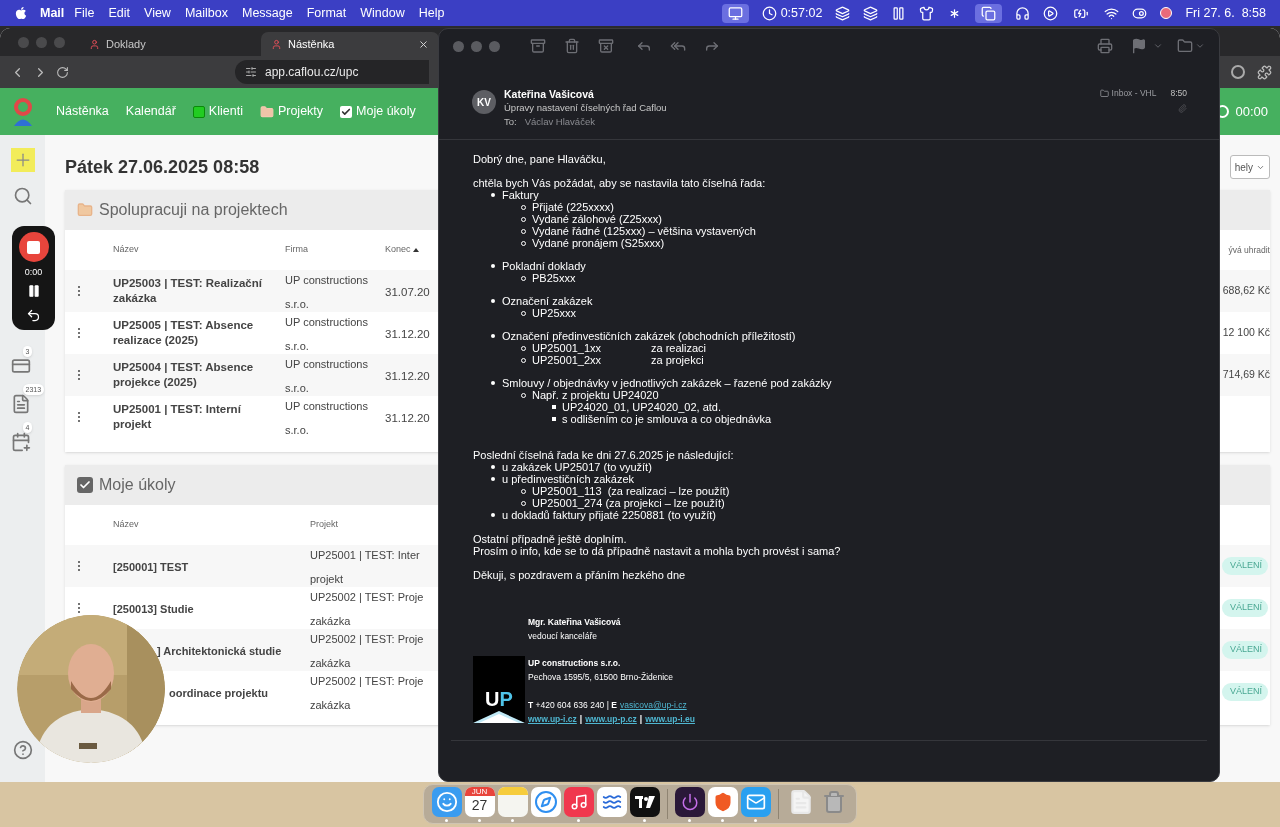  Describe the element at coordinates (423, 44) in the screenshot. I see `close-icon` at that location.